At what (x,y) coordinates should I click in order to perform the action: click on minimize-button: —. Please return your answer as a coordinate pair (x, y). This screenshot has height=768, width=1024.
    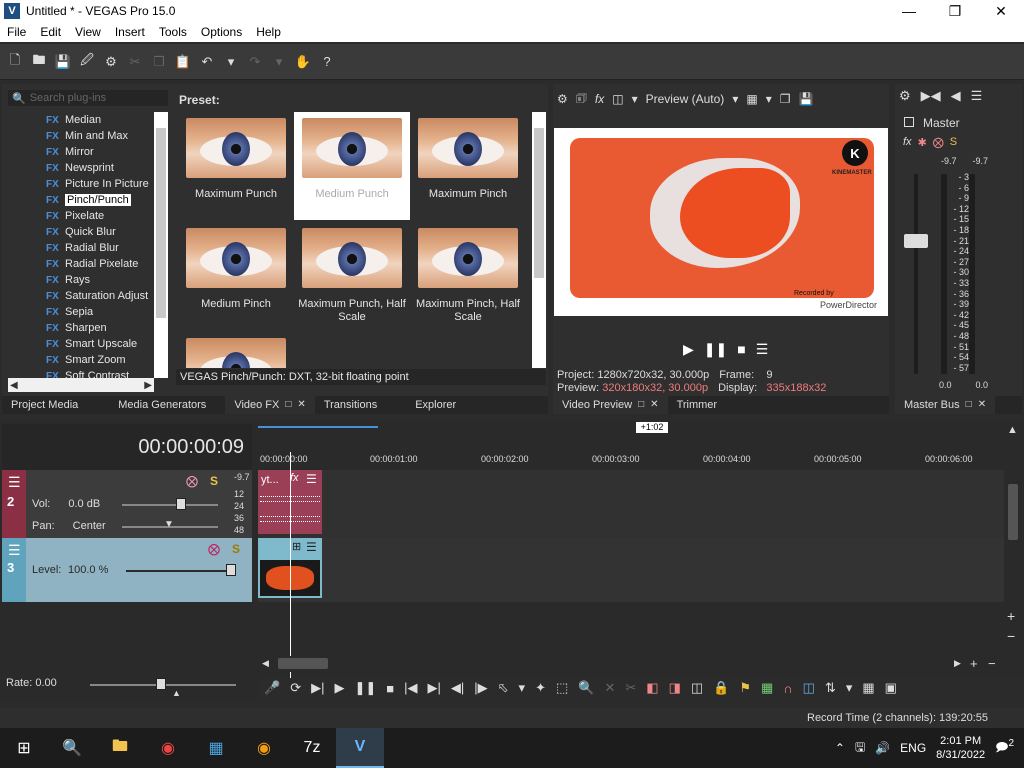
    Looking at the image, I should click on (909, 11).